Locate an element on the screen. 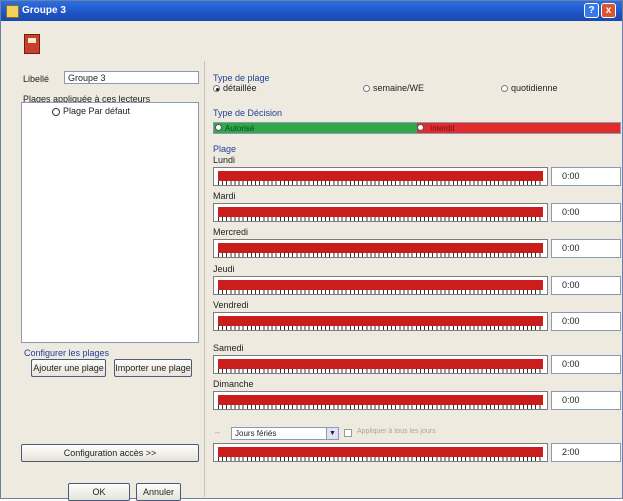 The height and width of the screenshot is (501, 623). group-icon is located at coordinates (32, 44).